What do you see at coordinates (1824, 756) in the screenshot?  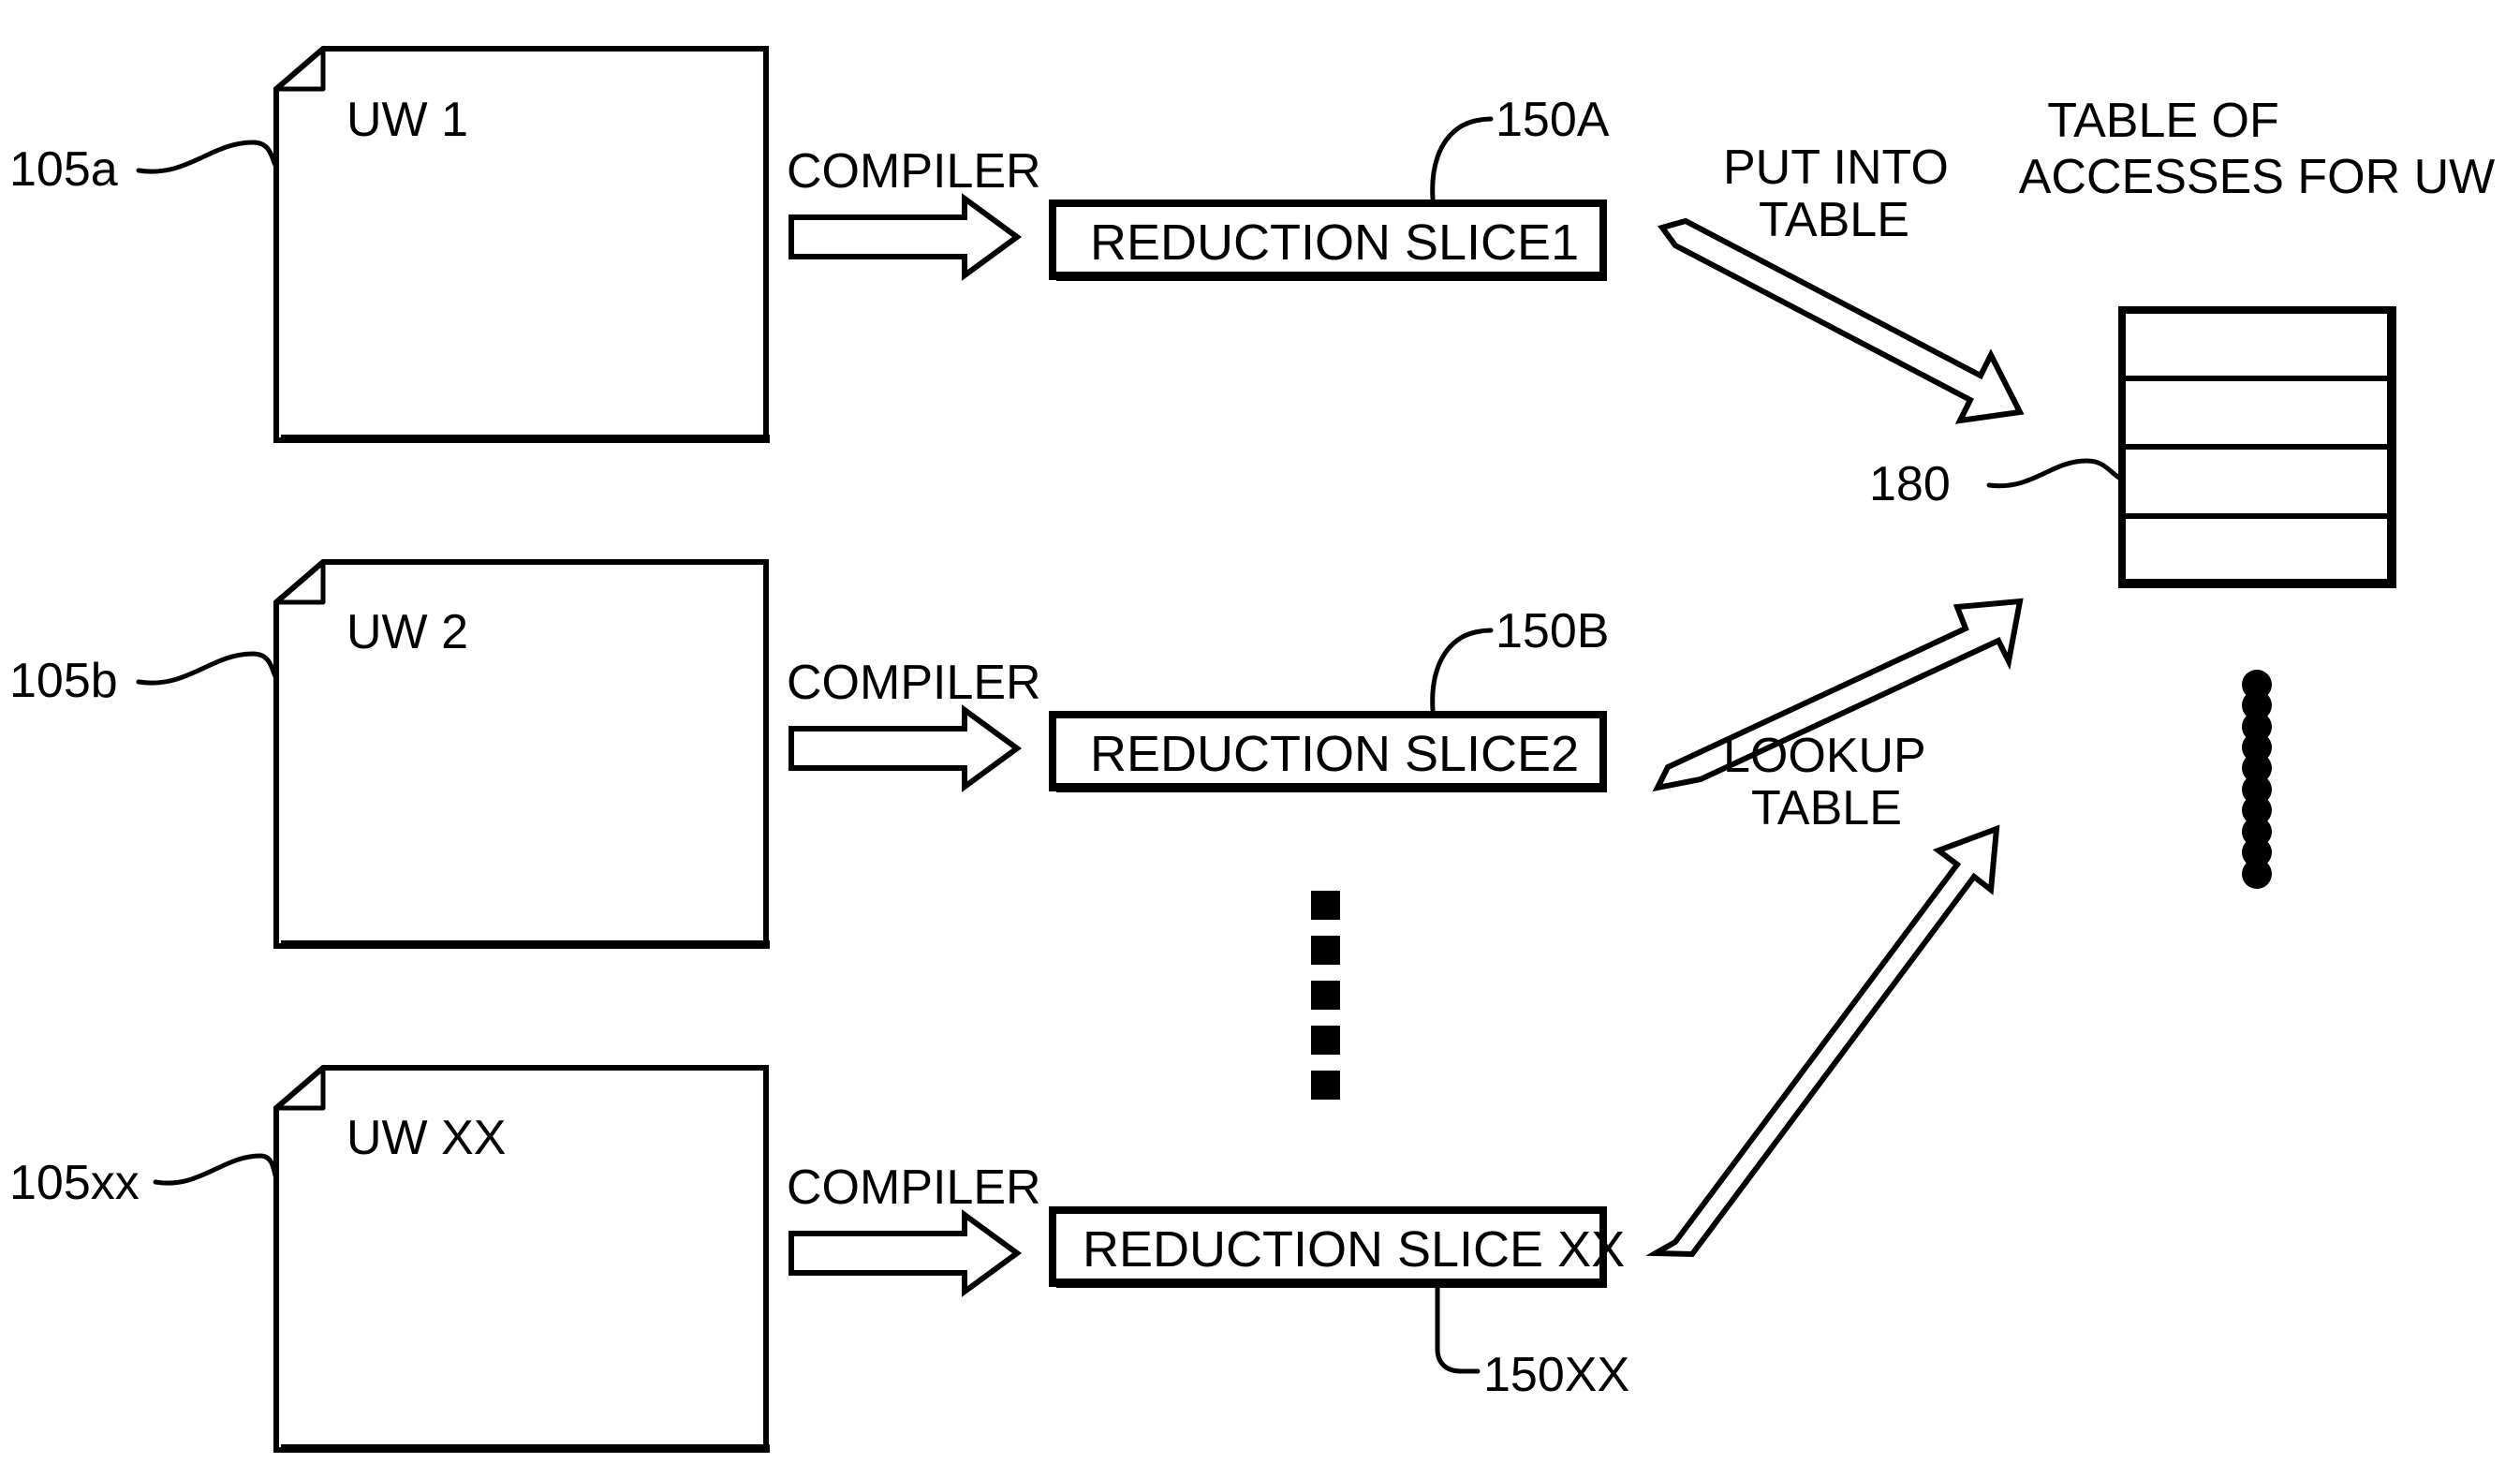 I see `flow-arrow-label-line1: LOOKUP` at bounding box center [1824, 756].